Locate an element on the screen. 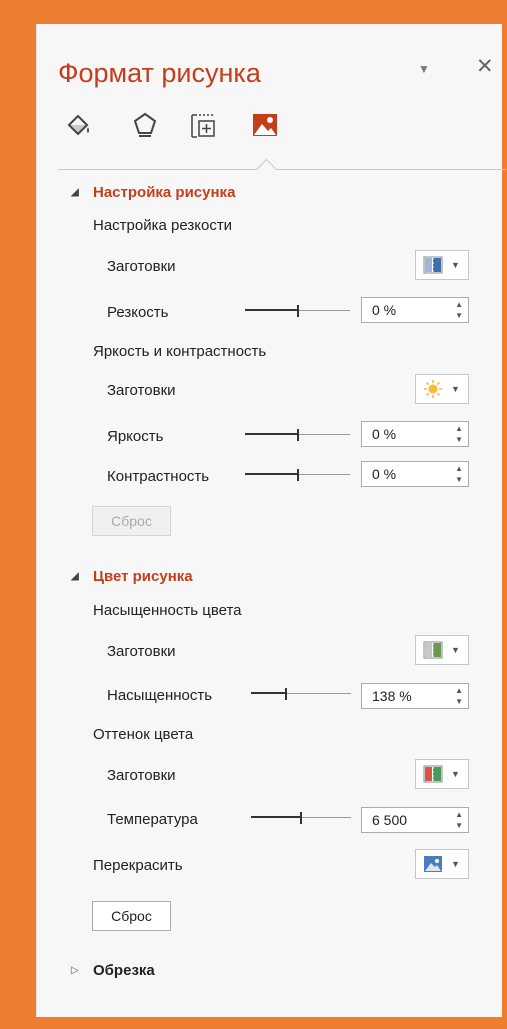  contrast-label: Контрастность is located at coordinates (158, 476).